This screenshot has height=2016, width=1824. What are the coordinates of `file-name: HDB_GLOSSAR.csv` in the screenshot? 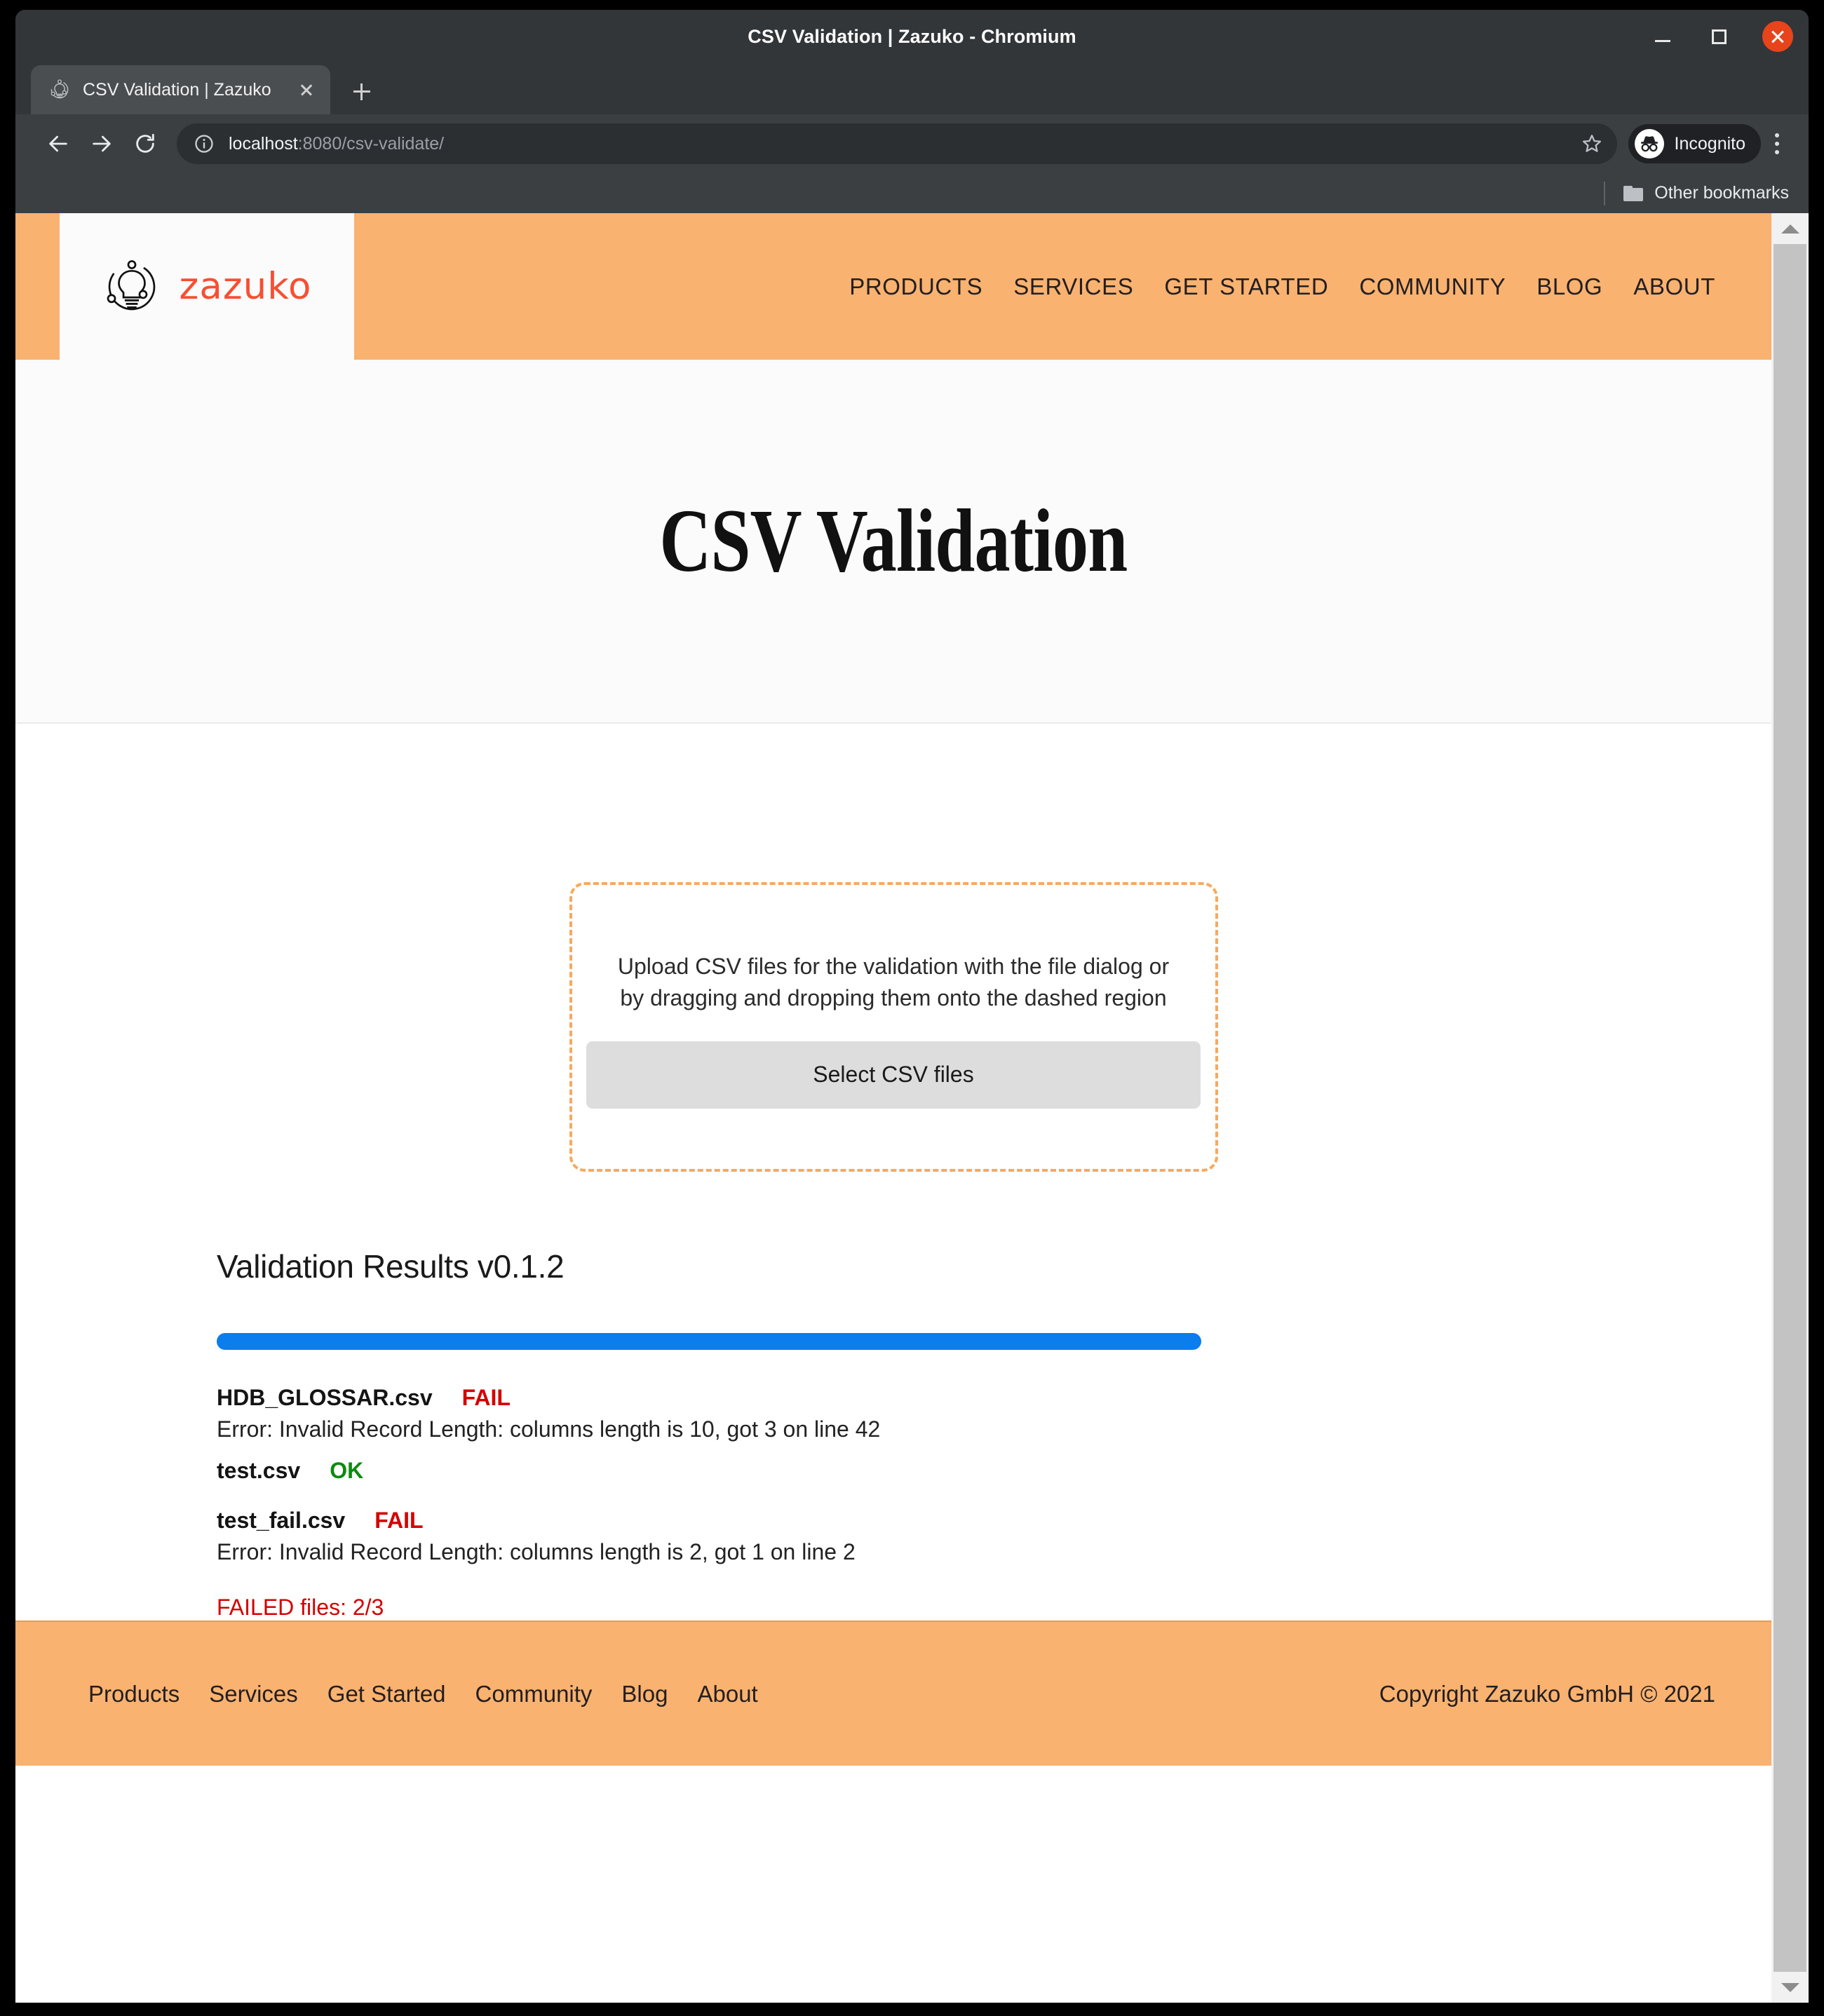 It's located at (325, 1397).